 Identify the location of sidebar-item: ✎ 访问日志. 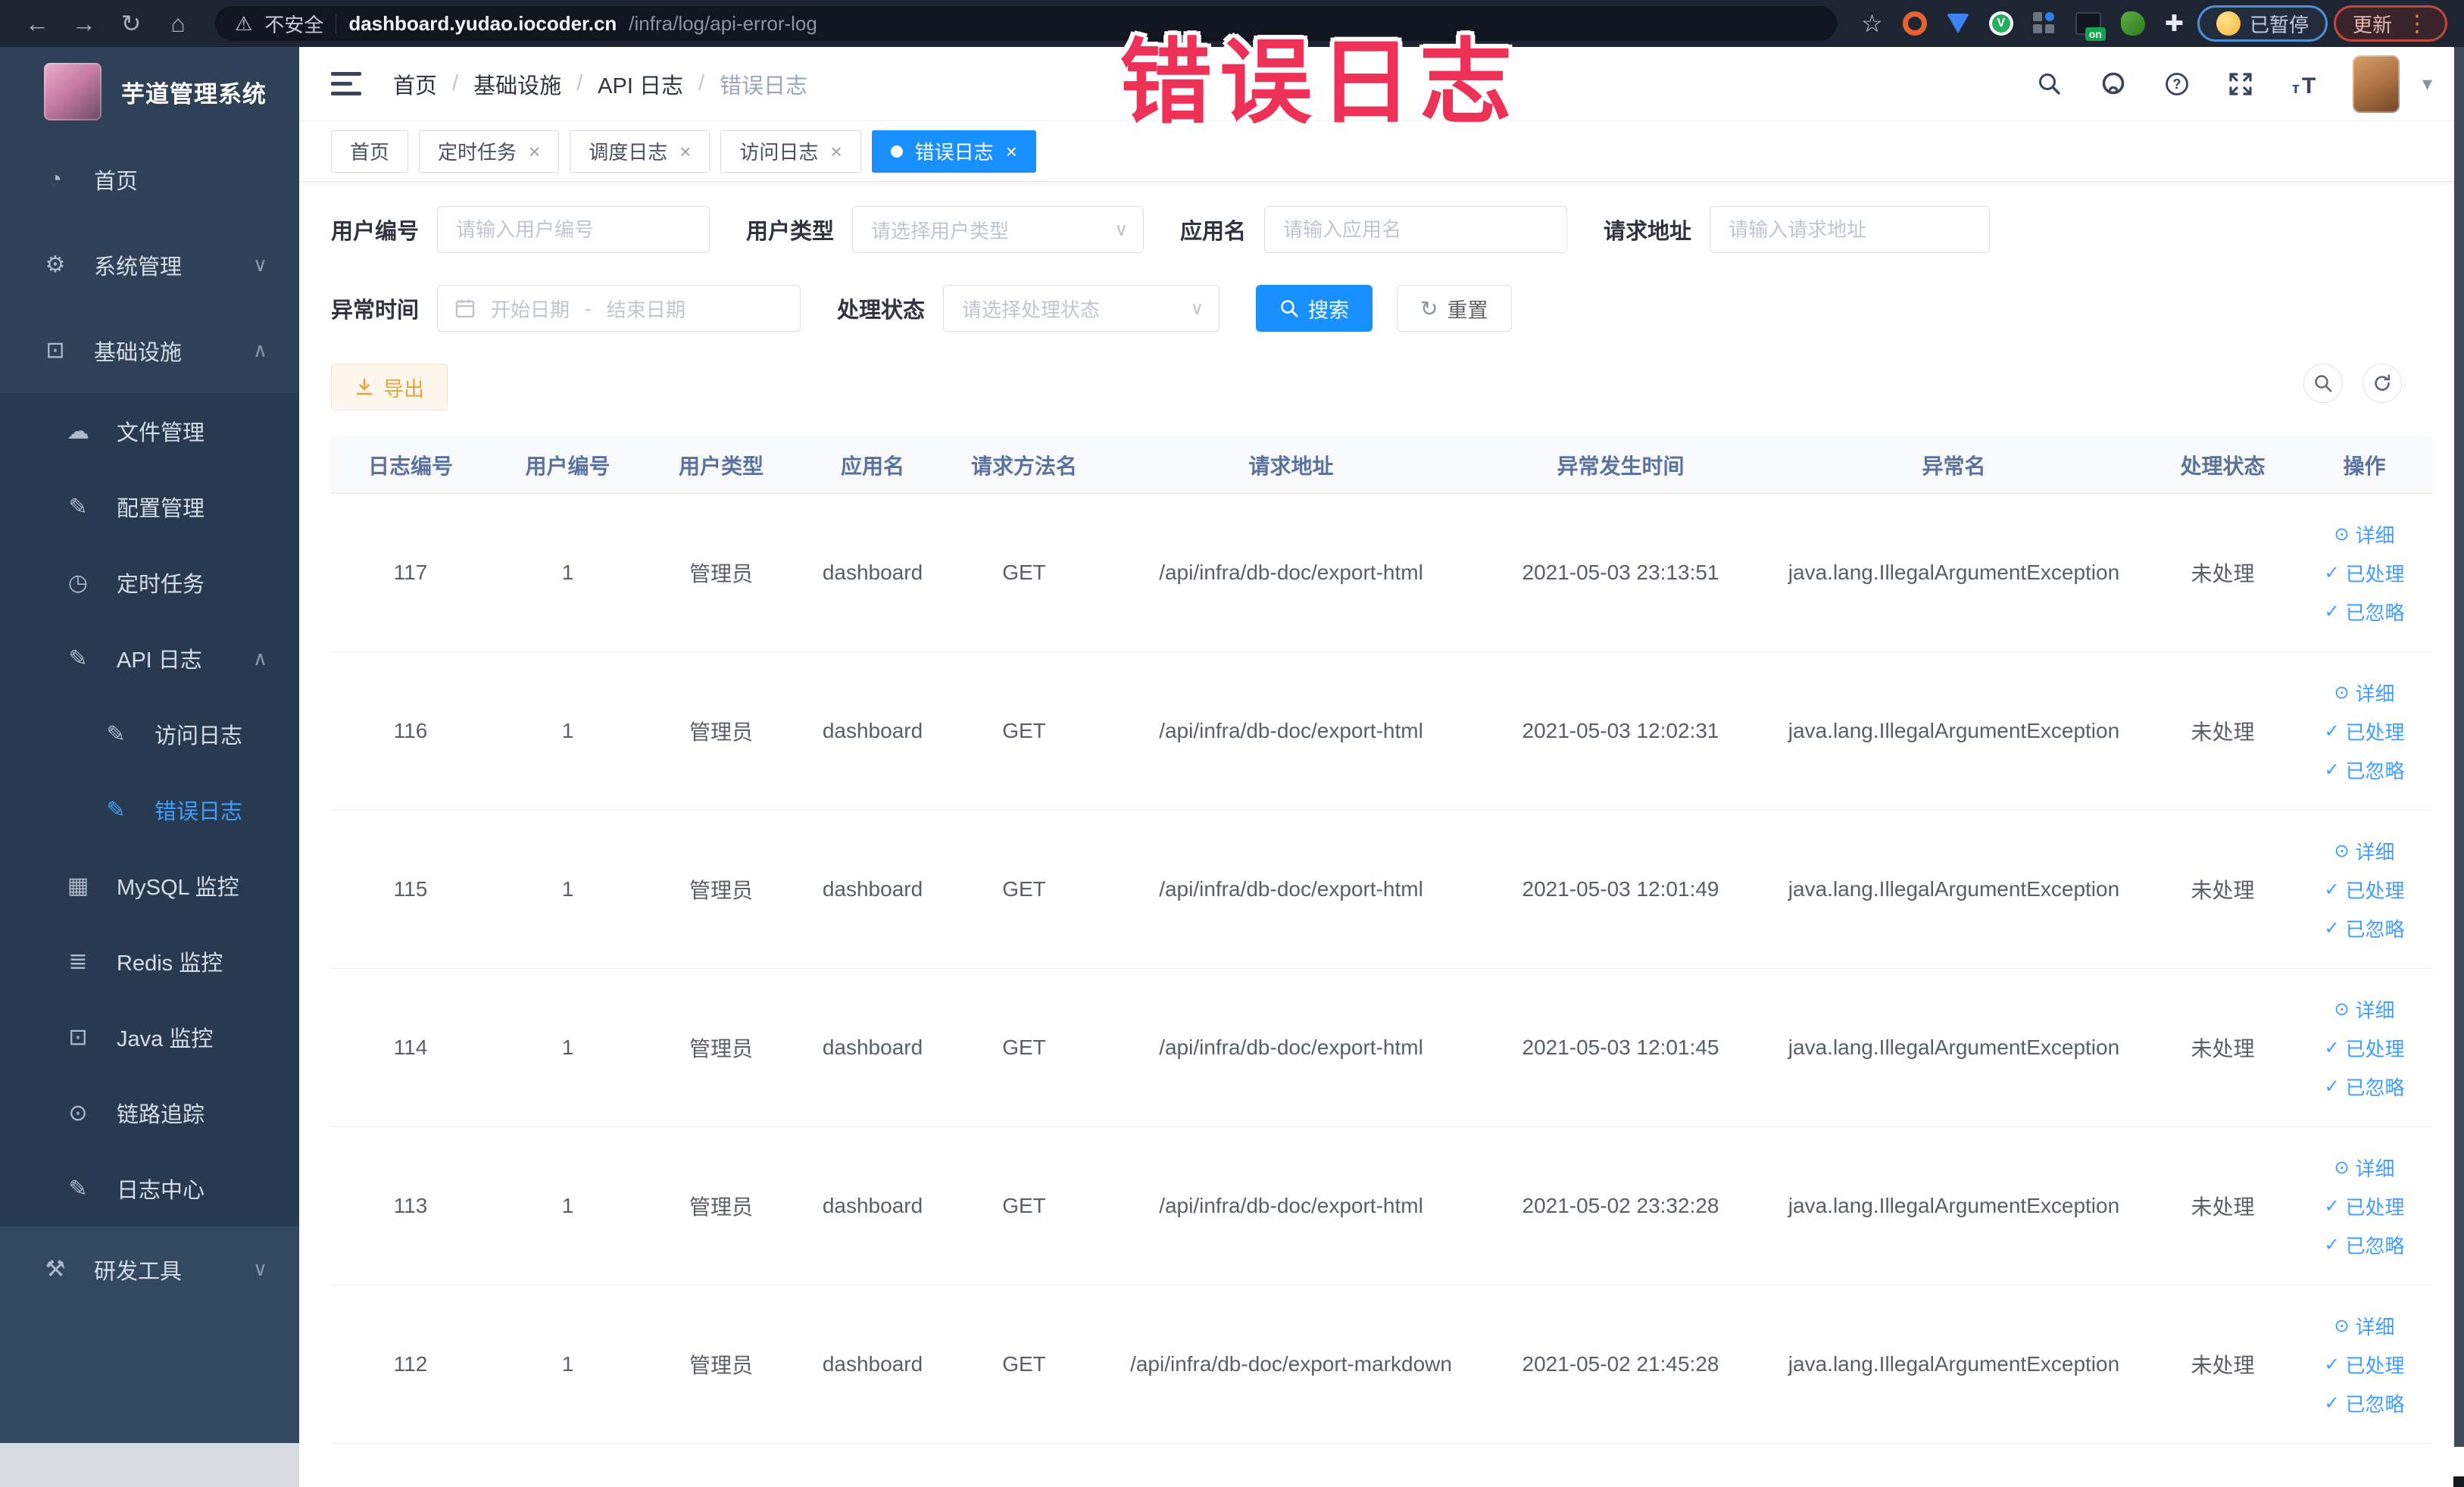
(149, 734).